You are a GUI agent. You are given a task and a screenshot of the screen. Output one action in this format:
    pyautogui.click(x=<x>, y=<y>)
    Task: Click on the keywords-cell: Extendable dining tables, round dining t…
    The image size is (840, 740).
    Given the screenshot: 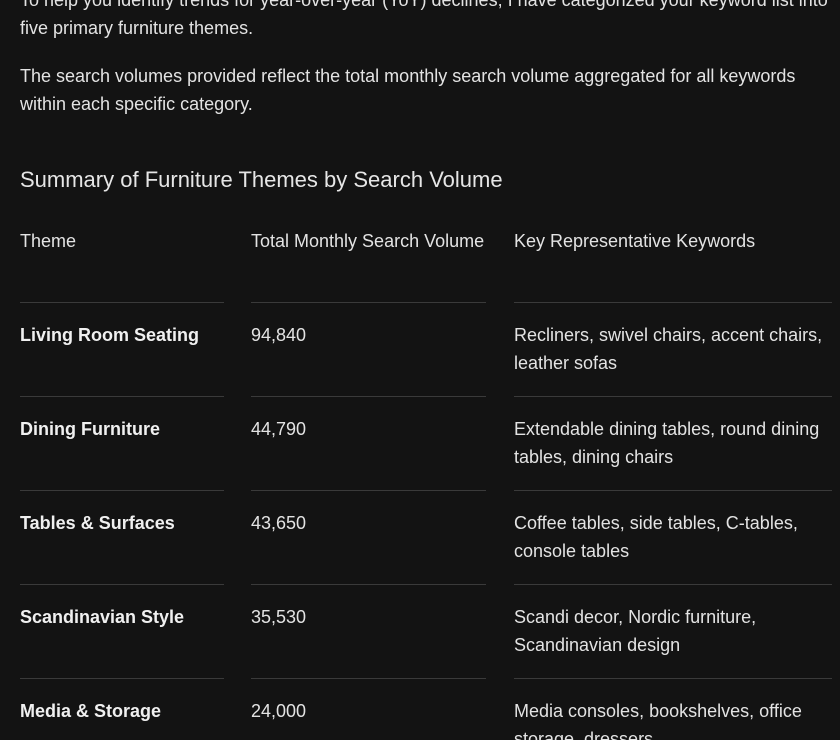 What is the action you would take?
    pyautogui.click(x=667, y=443)
    